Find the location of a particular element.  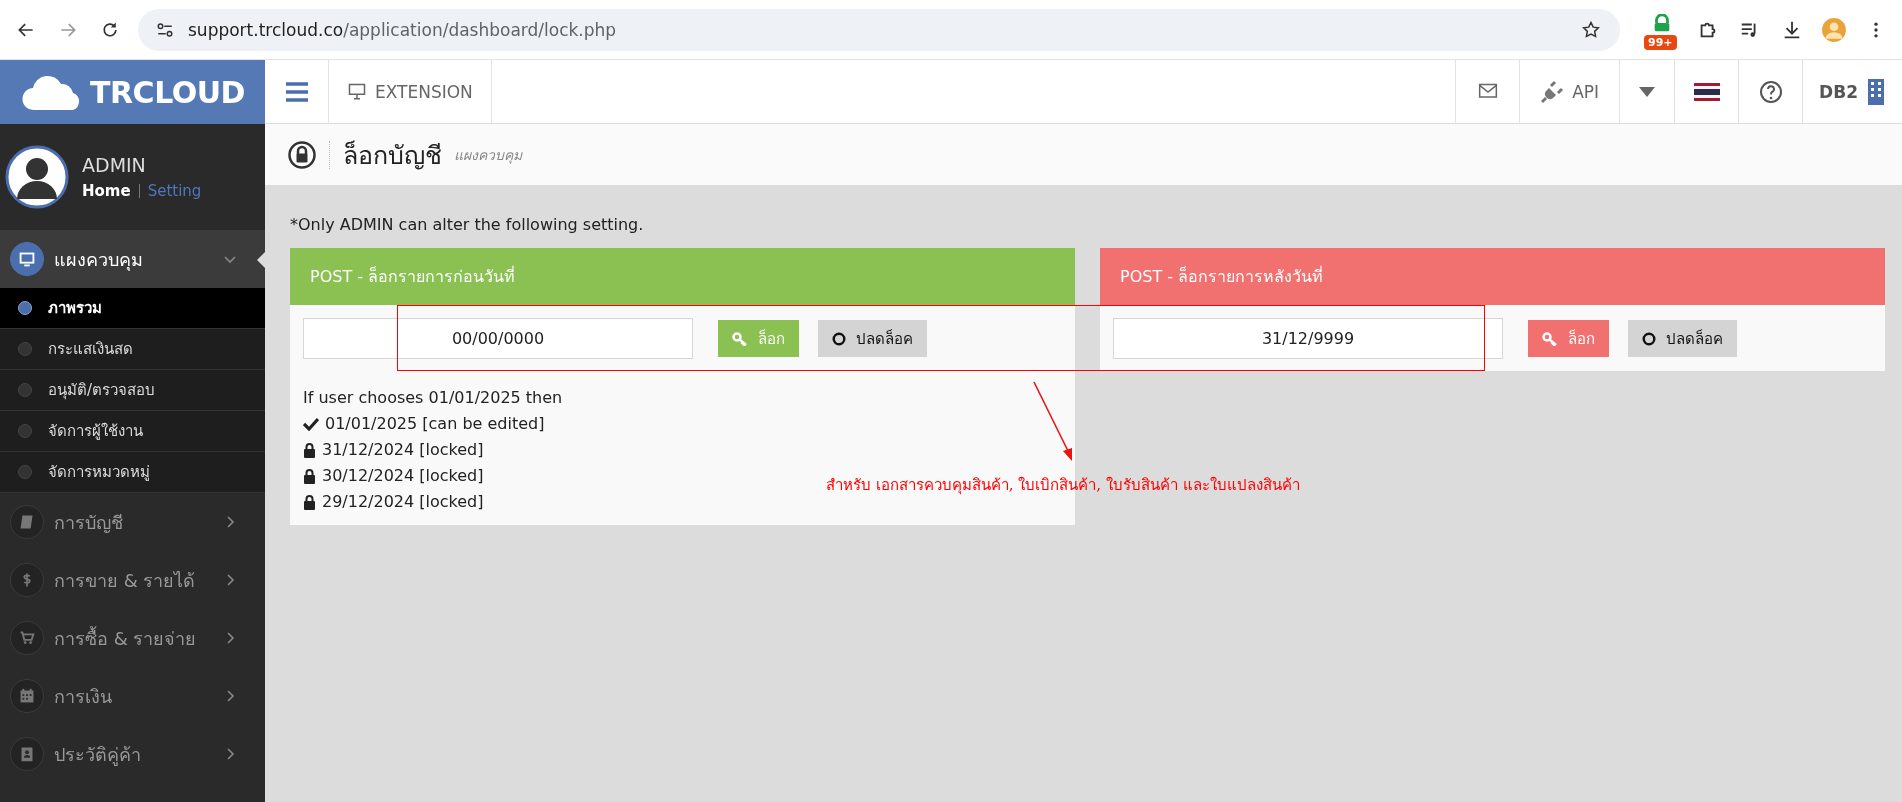

submenu-item: อนุมัติ/ตรวจสอบ is located at coordinates (132, 390).